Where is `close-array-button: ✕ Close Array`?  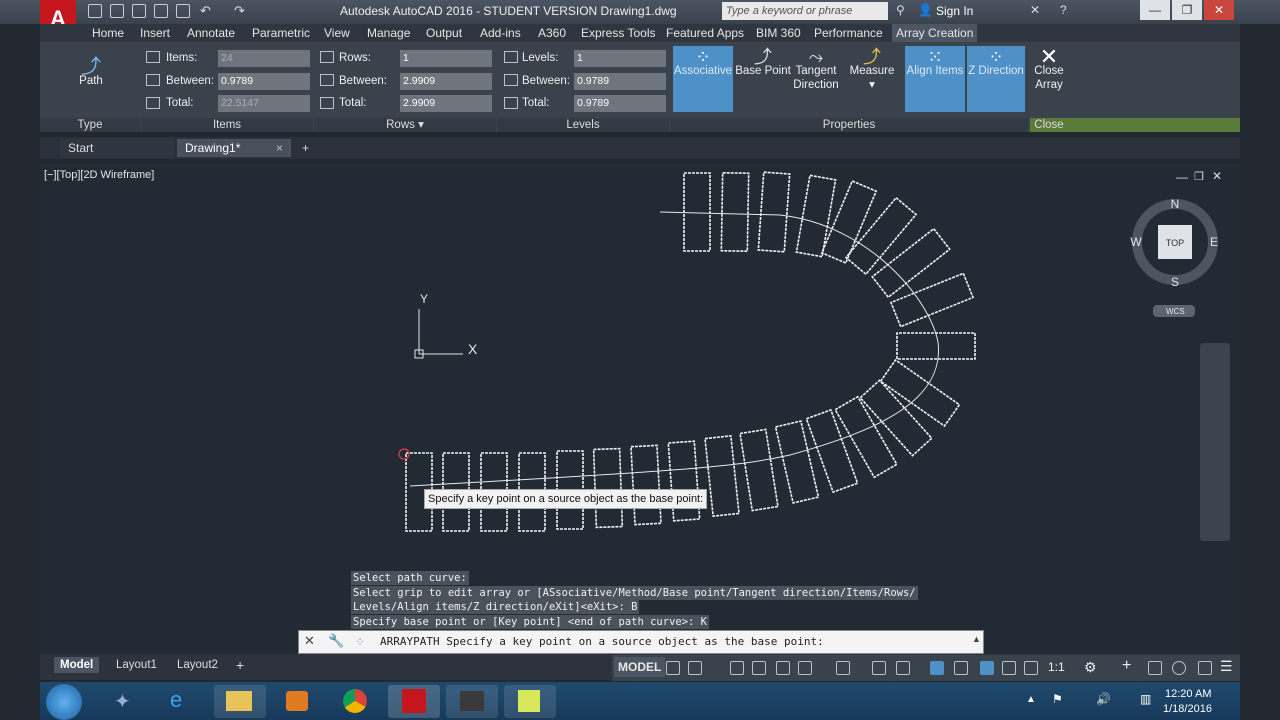
close-array-button: ✕ Close Array is located at coordinates (1049, 69).